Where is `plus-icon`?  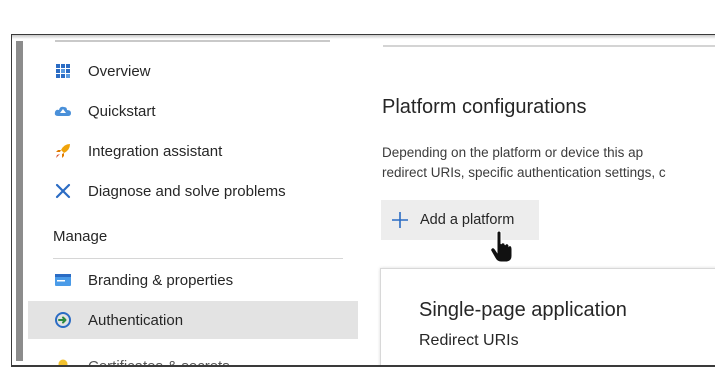 plus-icon is located at coordinates (400, 220).